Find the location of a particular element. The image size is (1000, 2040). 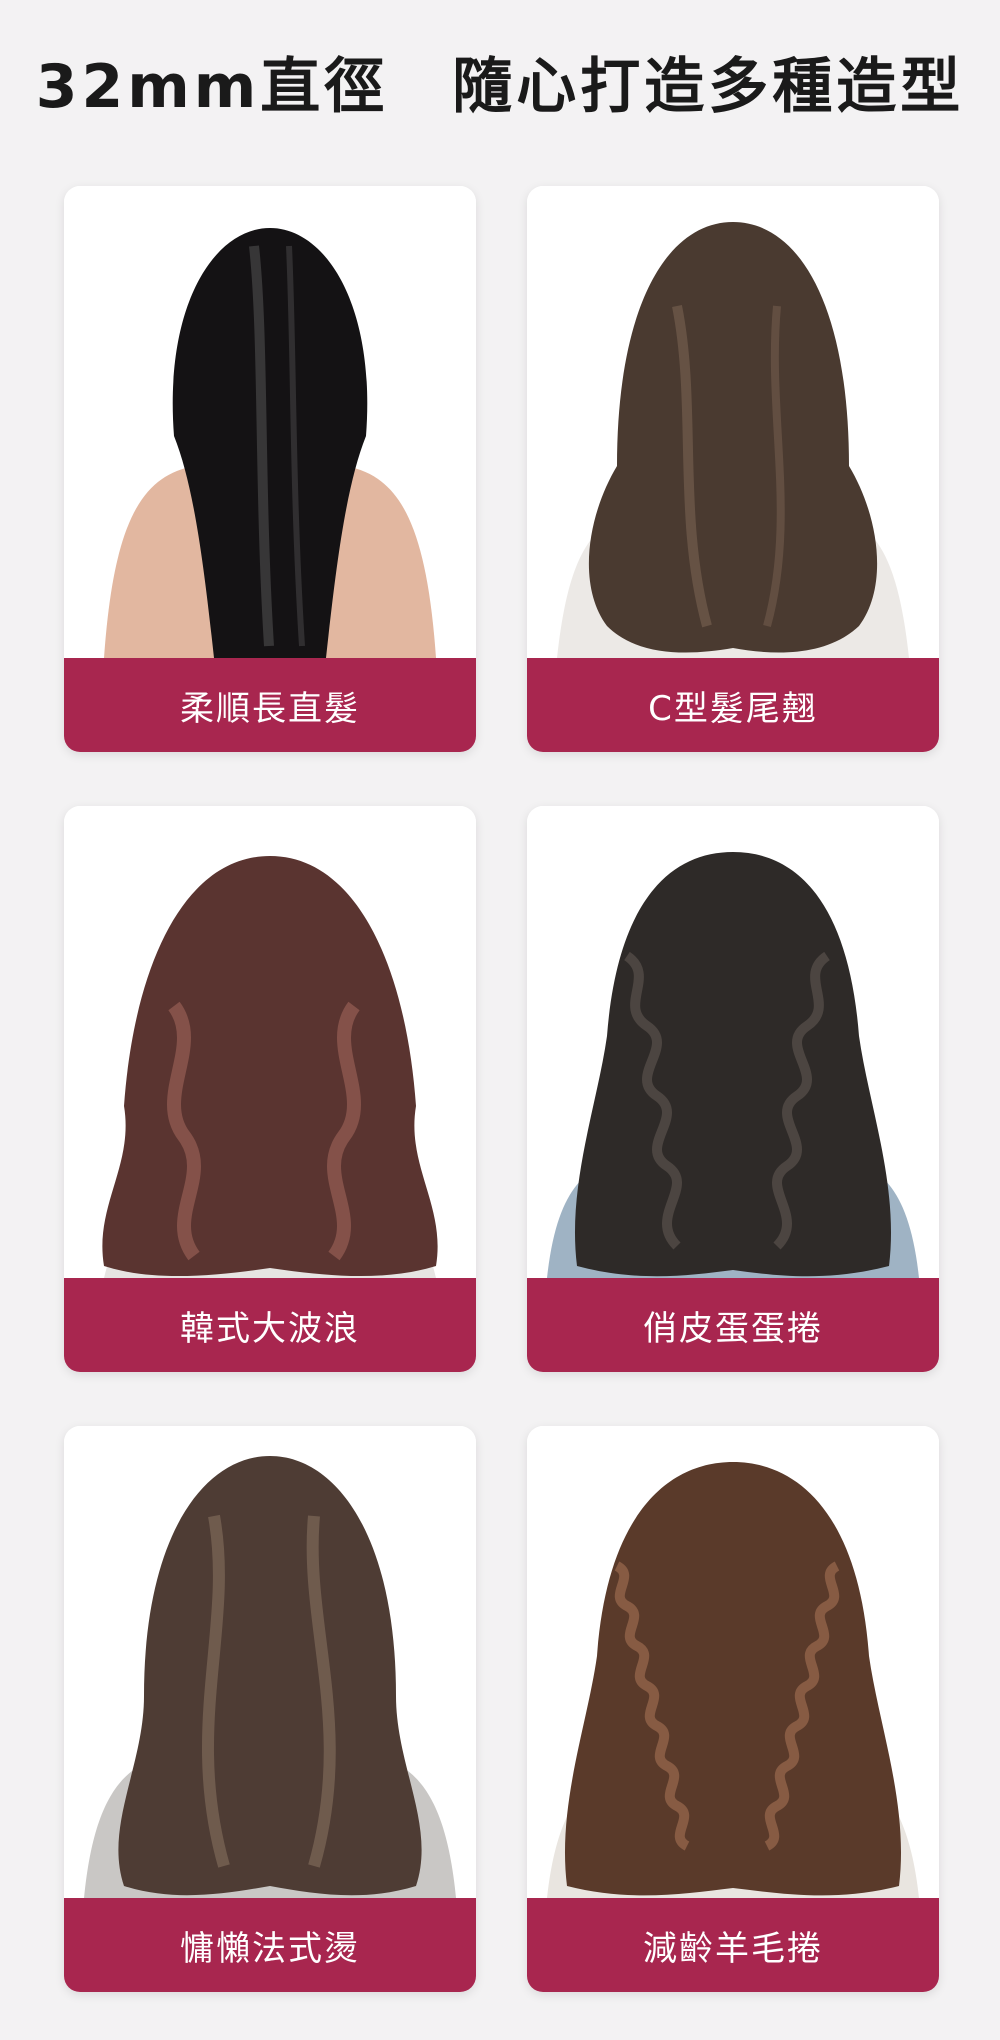

style-label-bar: 韓式大波浪 is located at coordinates (270, 1325).